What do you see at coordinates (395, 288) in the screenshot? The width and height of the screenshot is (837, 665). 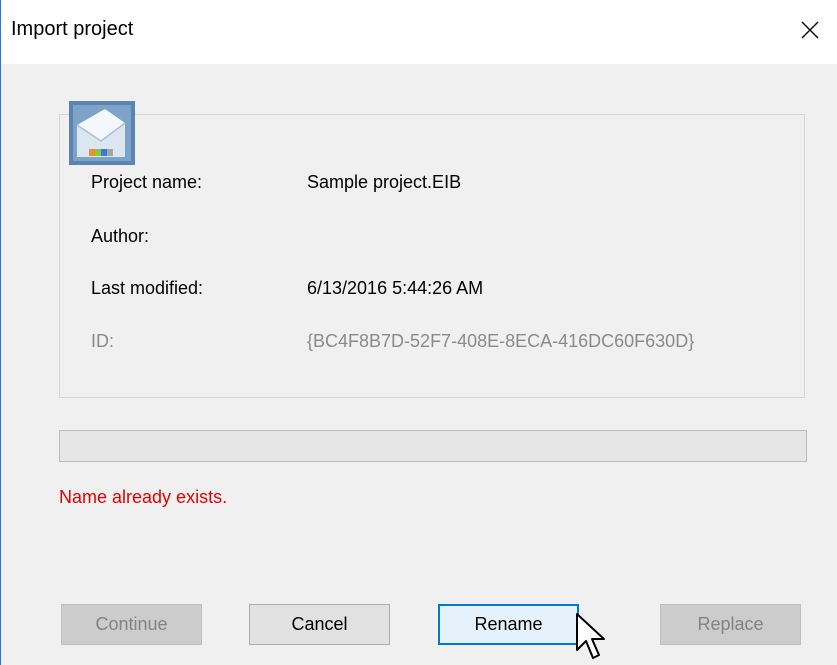 I see `last-modified-value: 6/13/2016 5:44:26 AM` at bounding box center [395, 288].